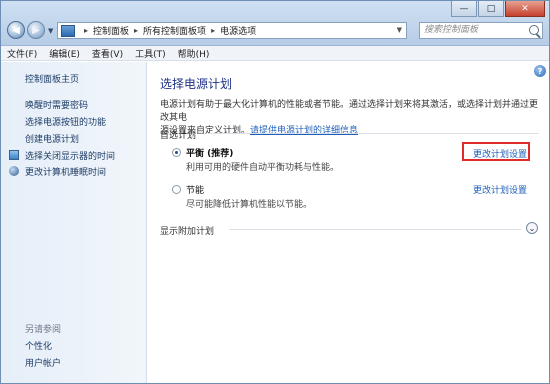 The width and height of the screenshot is (550, 384). I want to click on window-controls: — □ ✕, so click(497, 9).